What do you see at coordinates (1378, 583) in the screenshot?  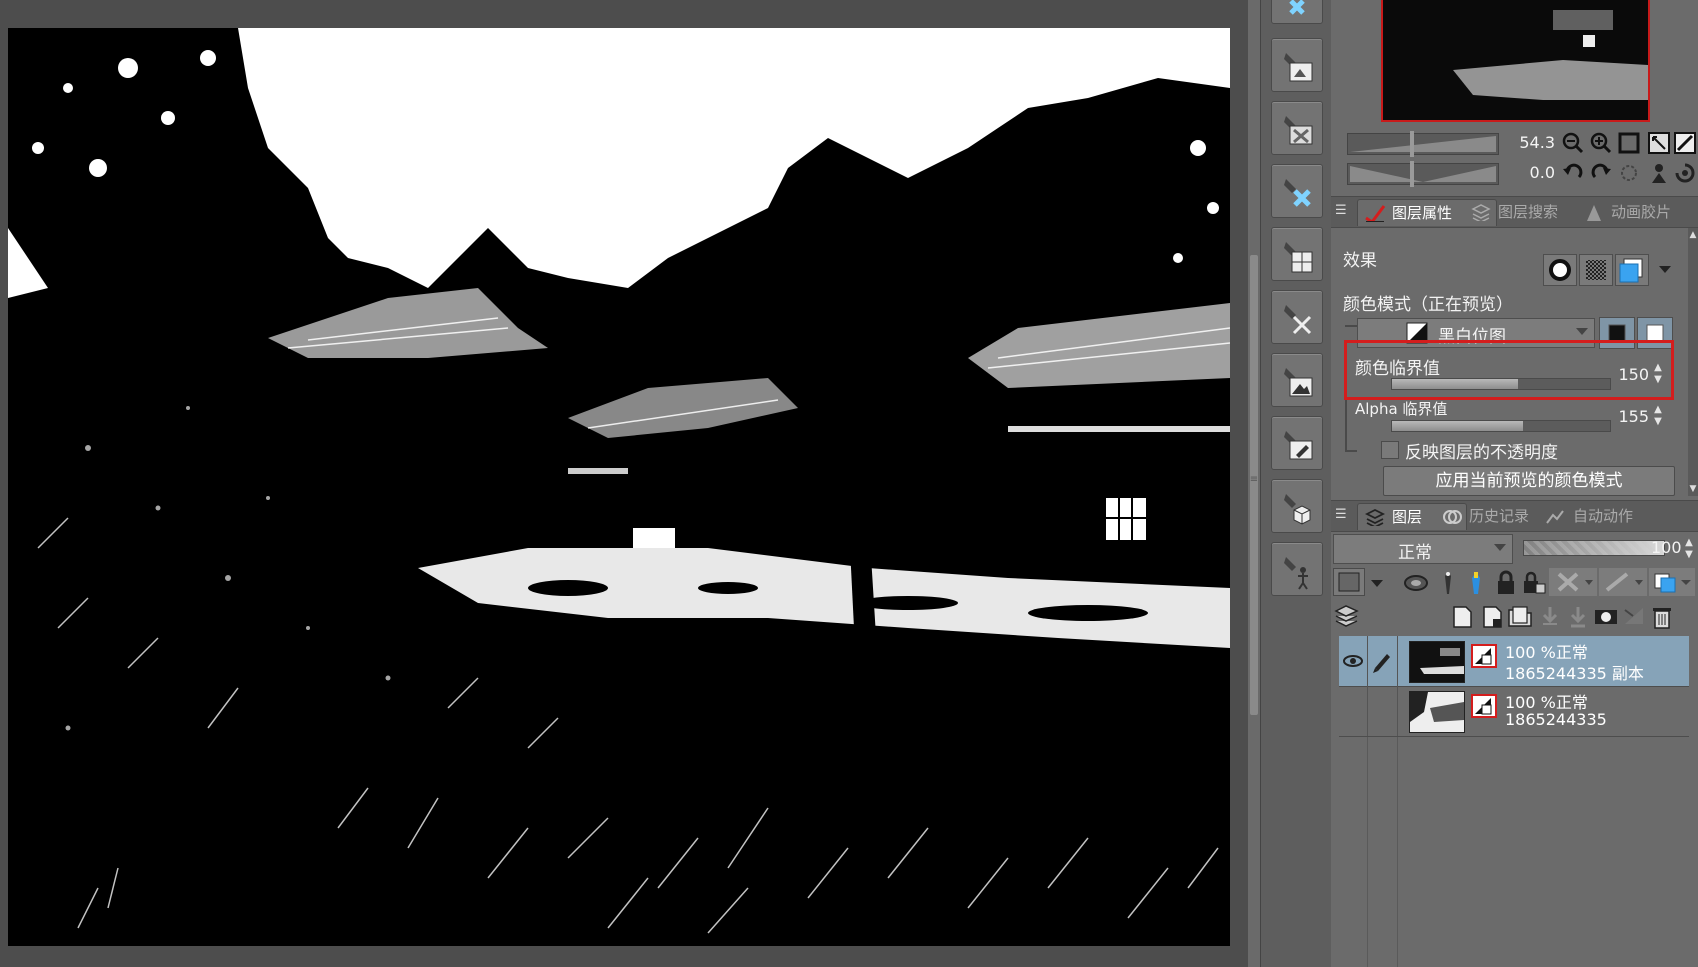 I see `expression-dropdown-icon` at bounding box center [1378, 583].